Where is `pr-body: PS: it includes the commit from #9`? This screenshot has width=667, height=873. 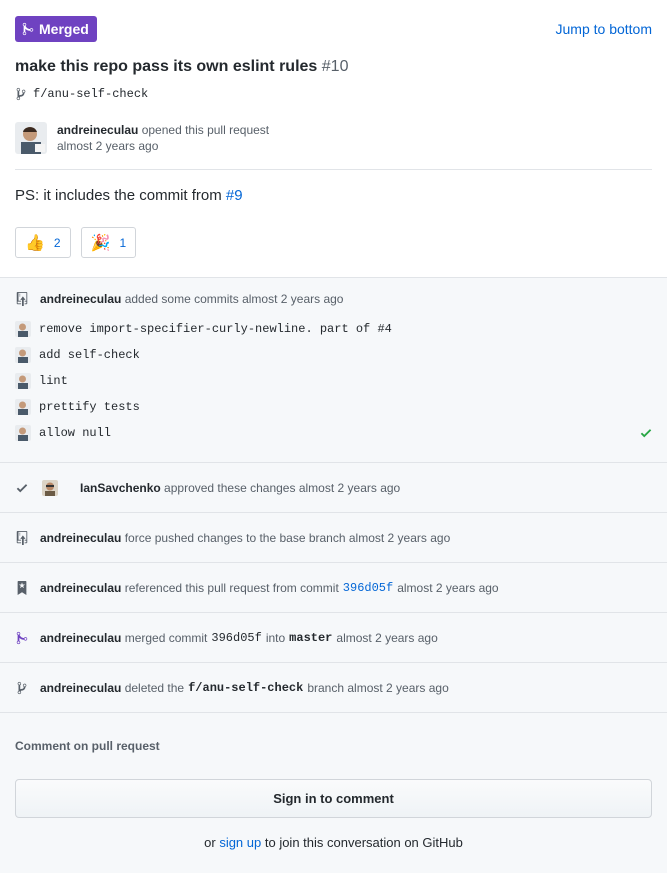
pr-body: PS: it includes the commit from #9 is located at coordinates (129, 195).